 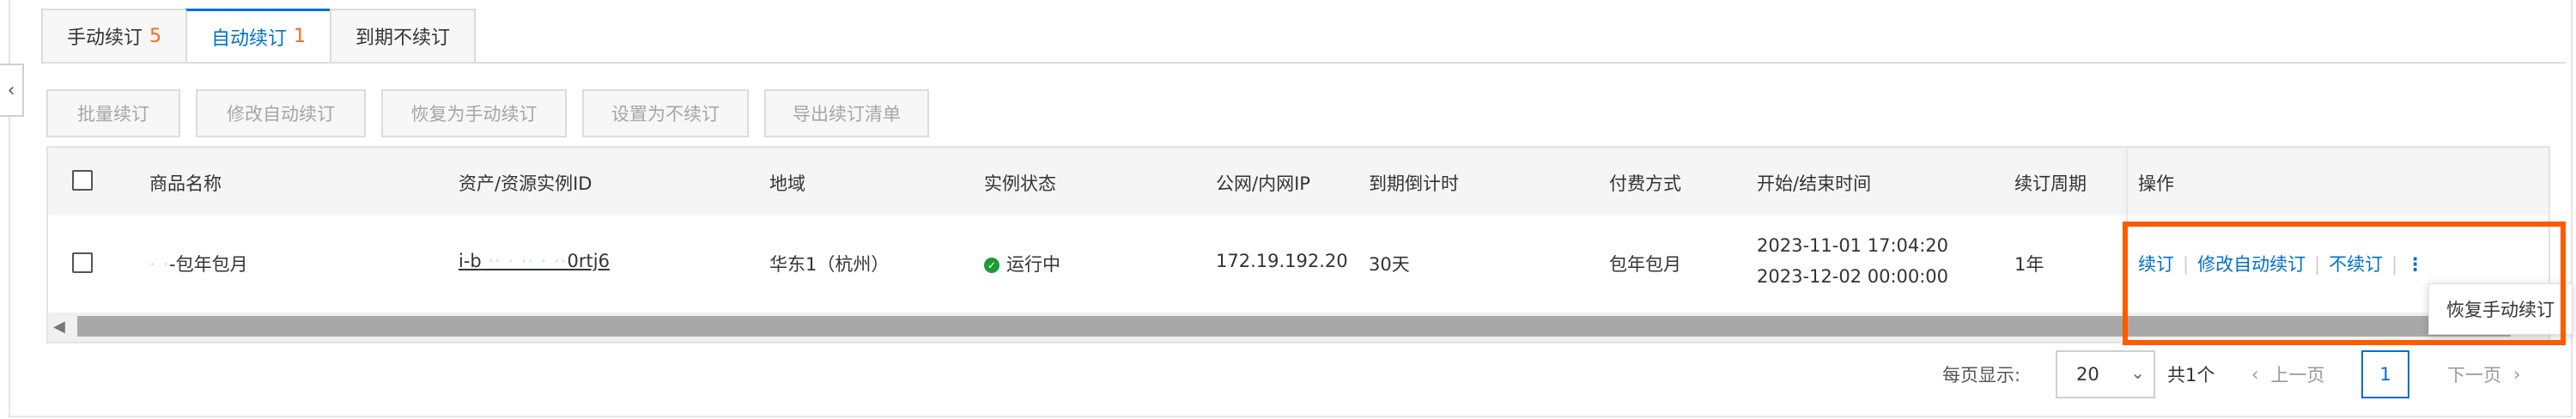 What do you see at coordinates (1389, 264) in the screenshot?
I see `countdown-value: 30天` at bounding box center [1389, 264].